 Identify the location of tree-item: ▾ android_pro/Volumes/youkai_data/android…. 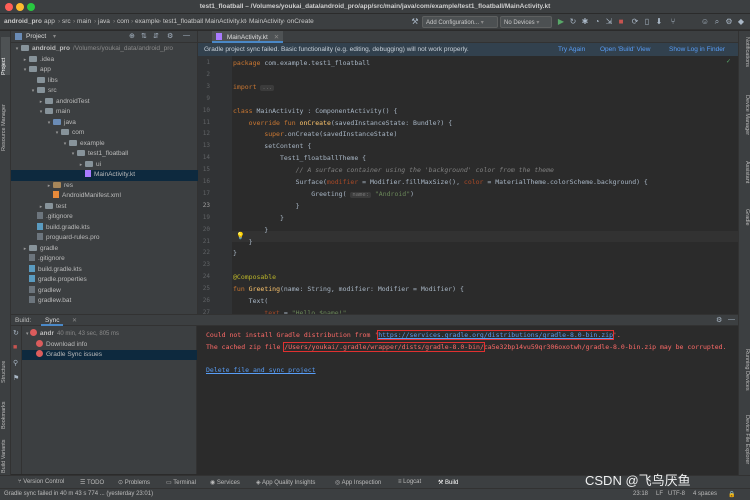
(104, 49).